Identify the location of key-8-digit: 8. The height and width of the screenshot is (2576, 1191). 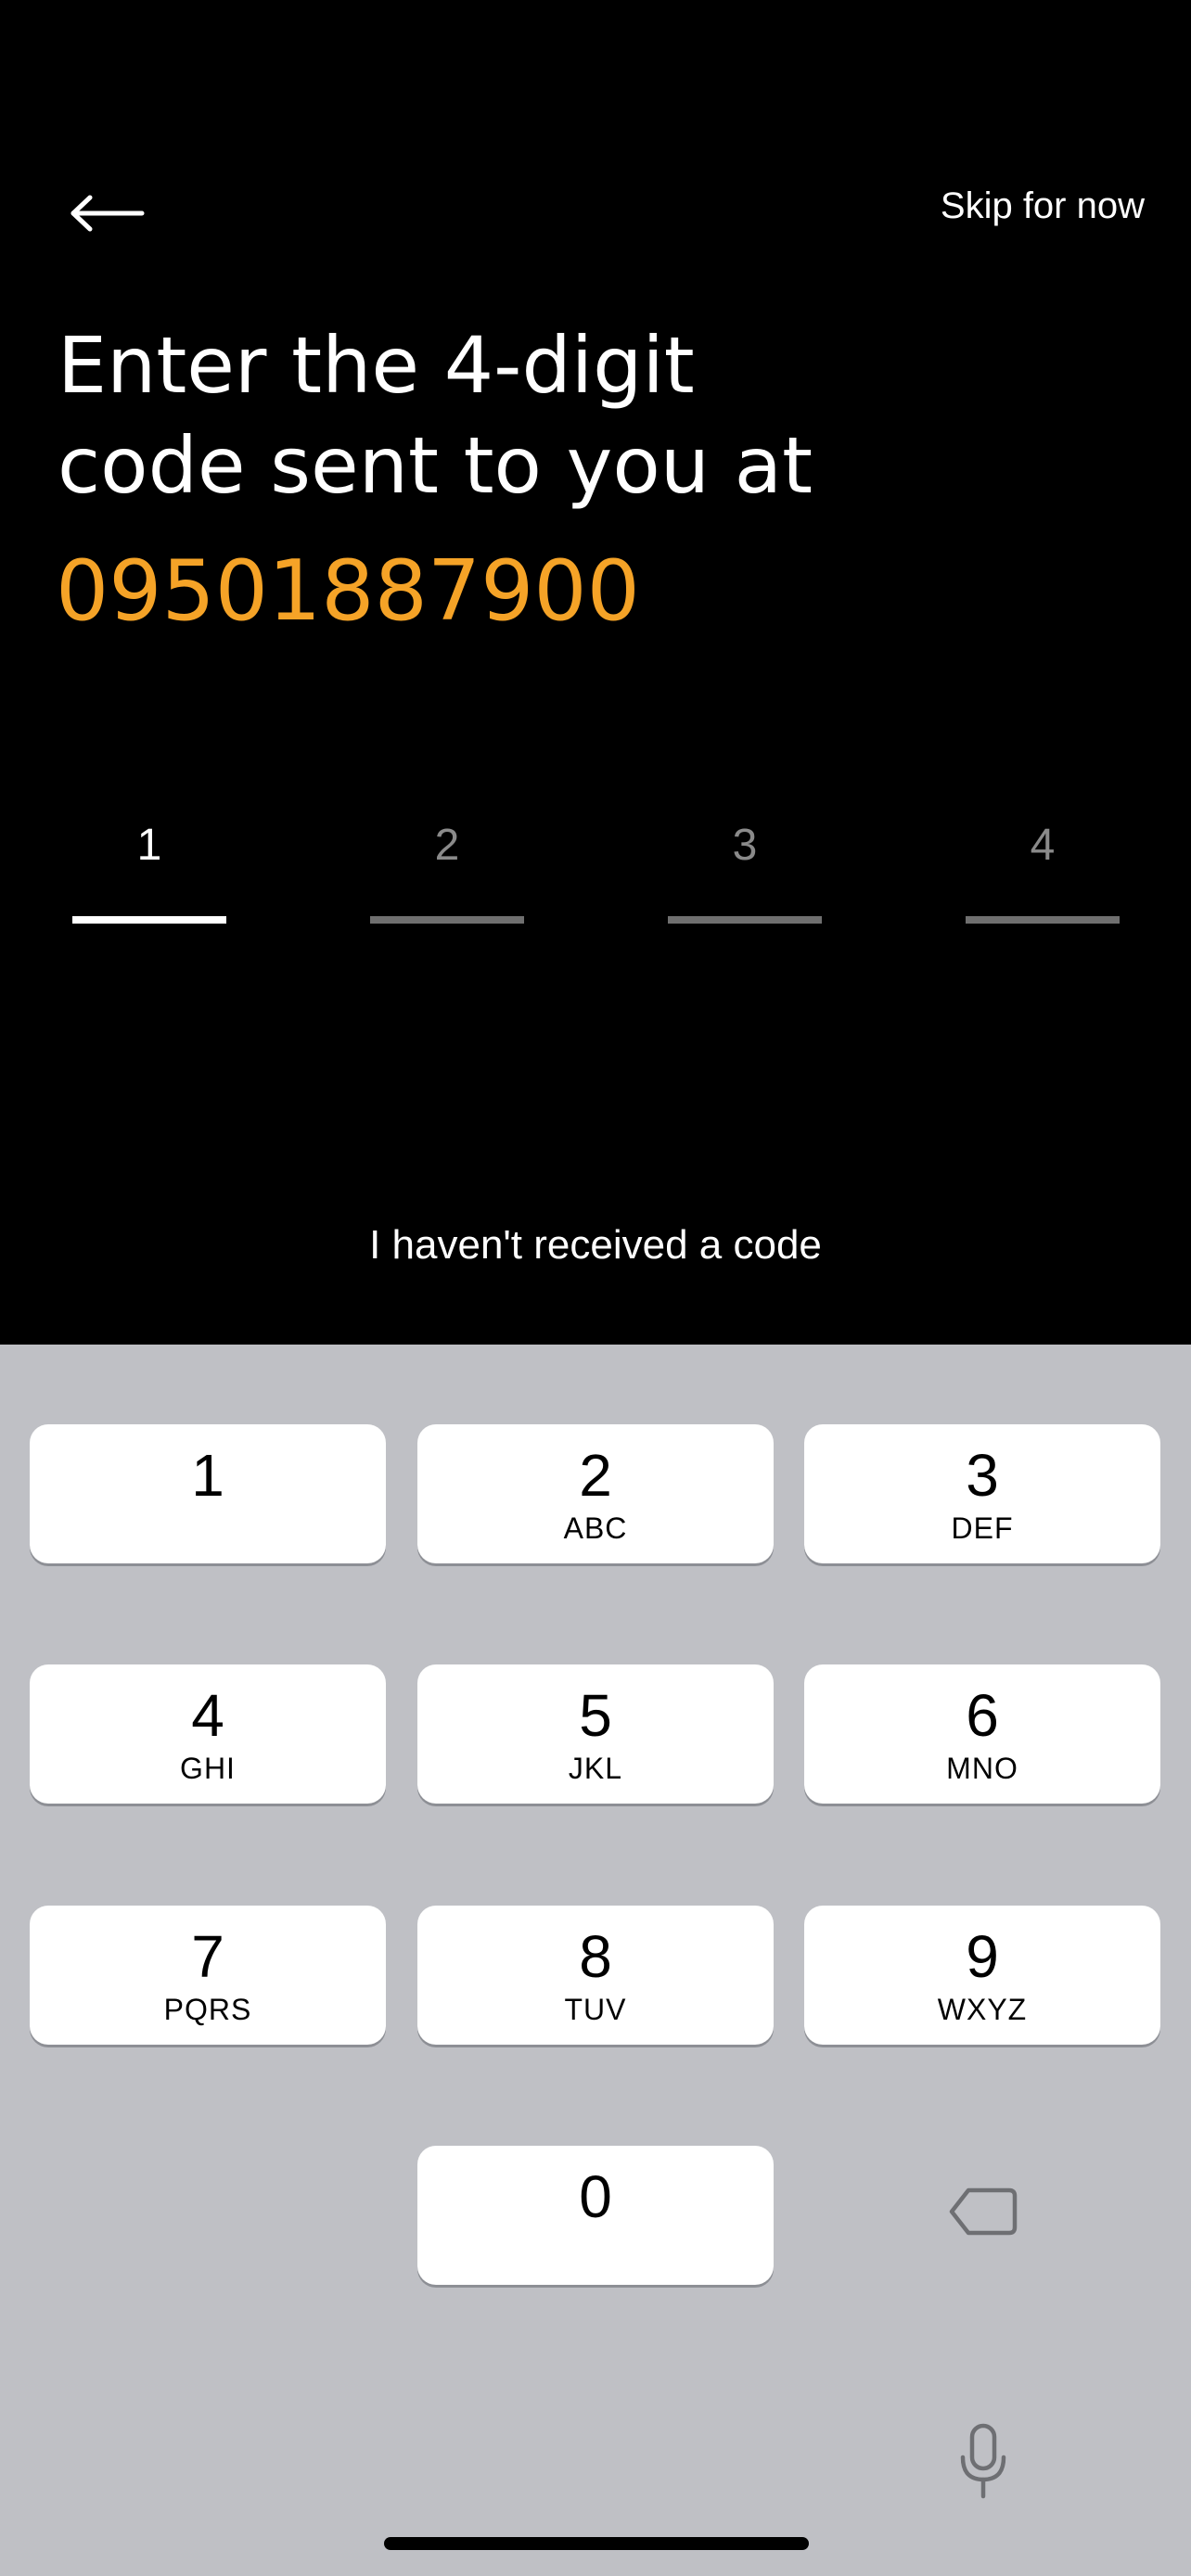
(595, 1956).